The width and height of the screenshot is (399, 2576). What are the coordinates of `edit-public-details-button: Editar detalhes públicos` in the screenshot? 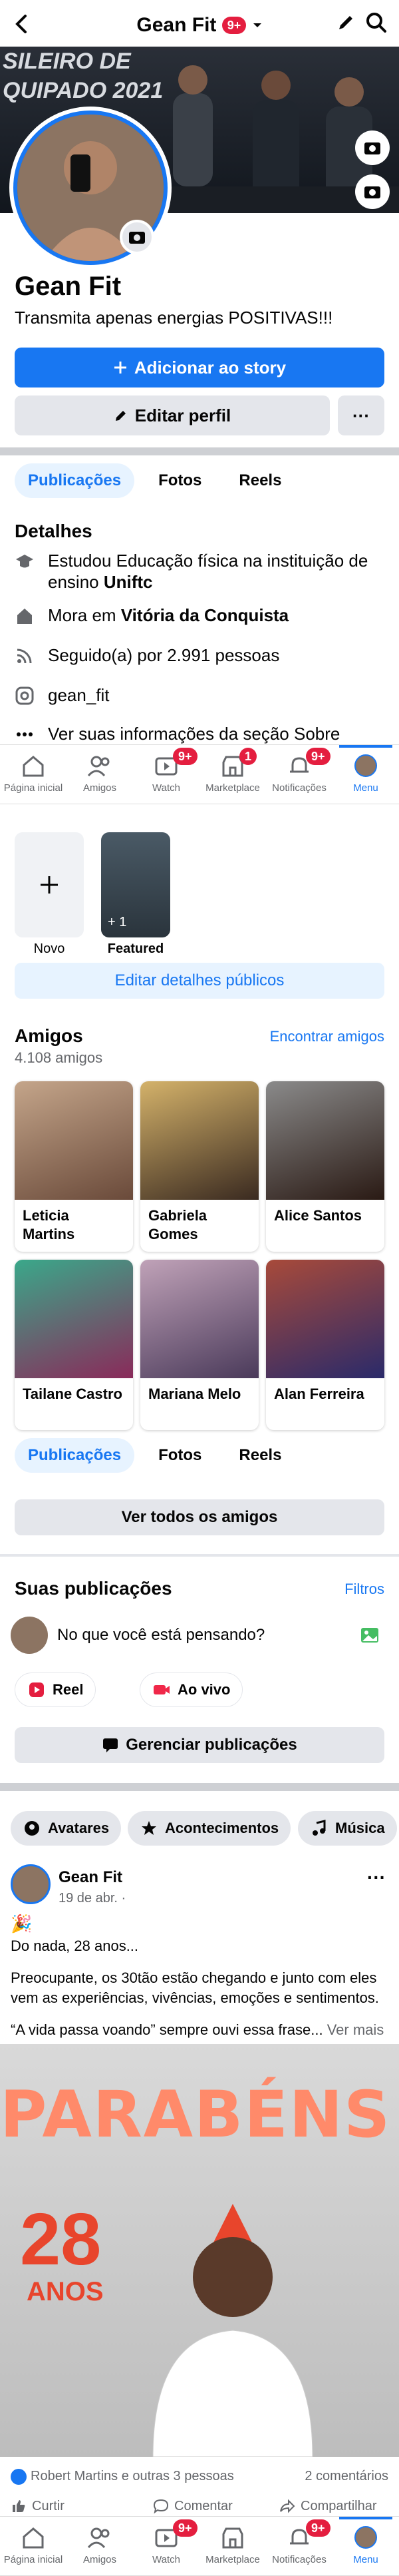 It's located at (199, 981).